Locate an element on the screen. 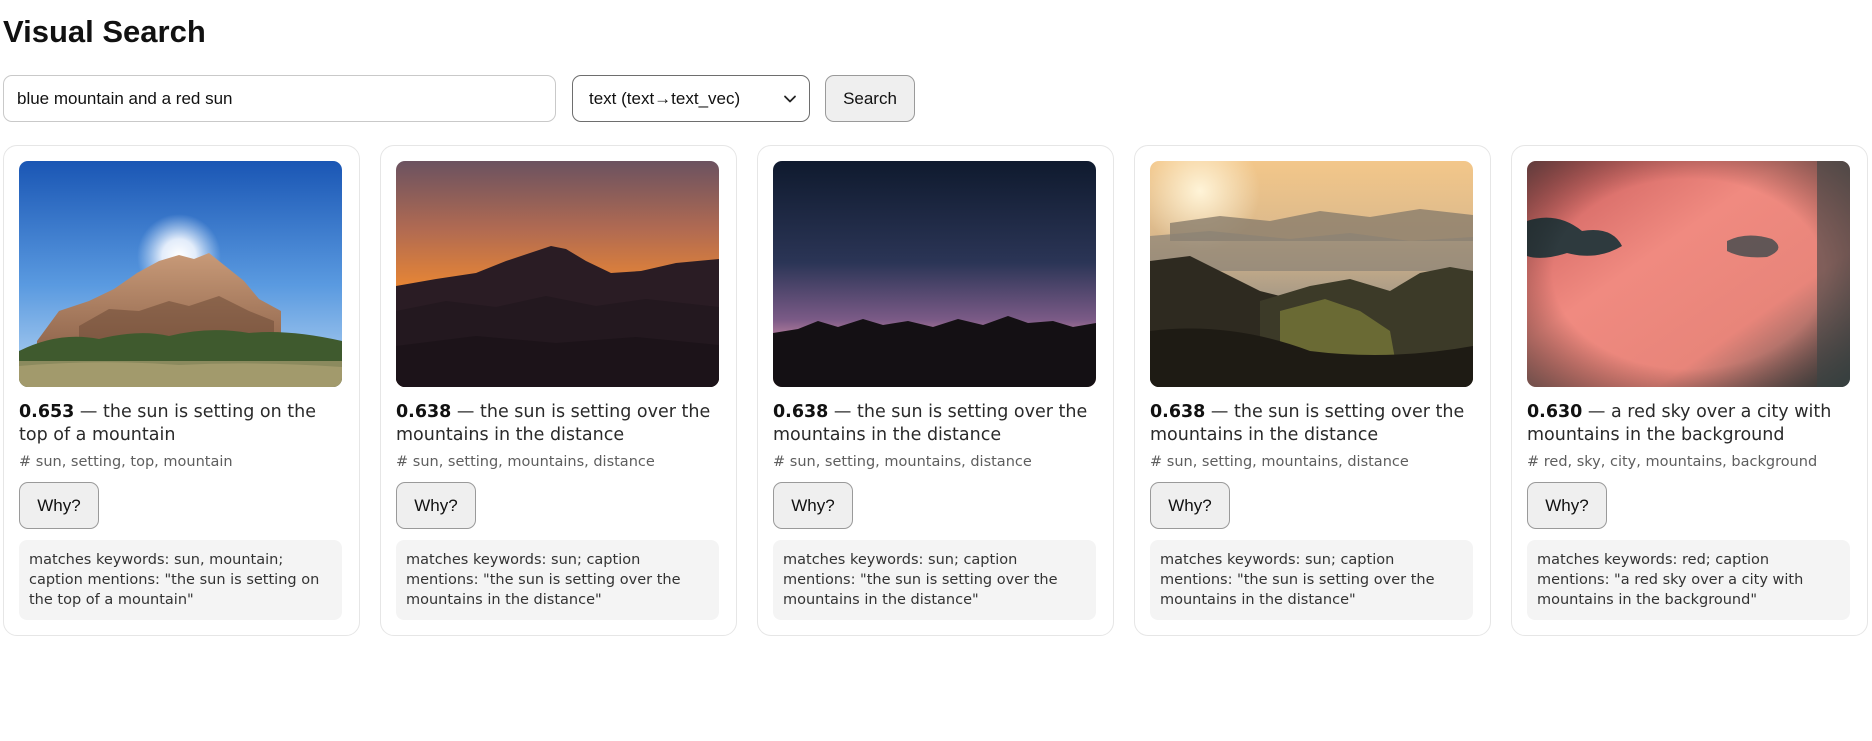 The image size is (1872, 741). result-score: 0.630 is located at coordinates (1555, 412).